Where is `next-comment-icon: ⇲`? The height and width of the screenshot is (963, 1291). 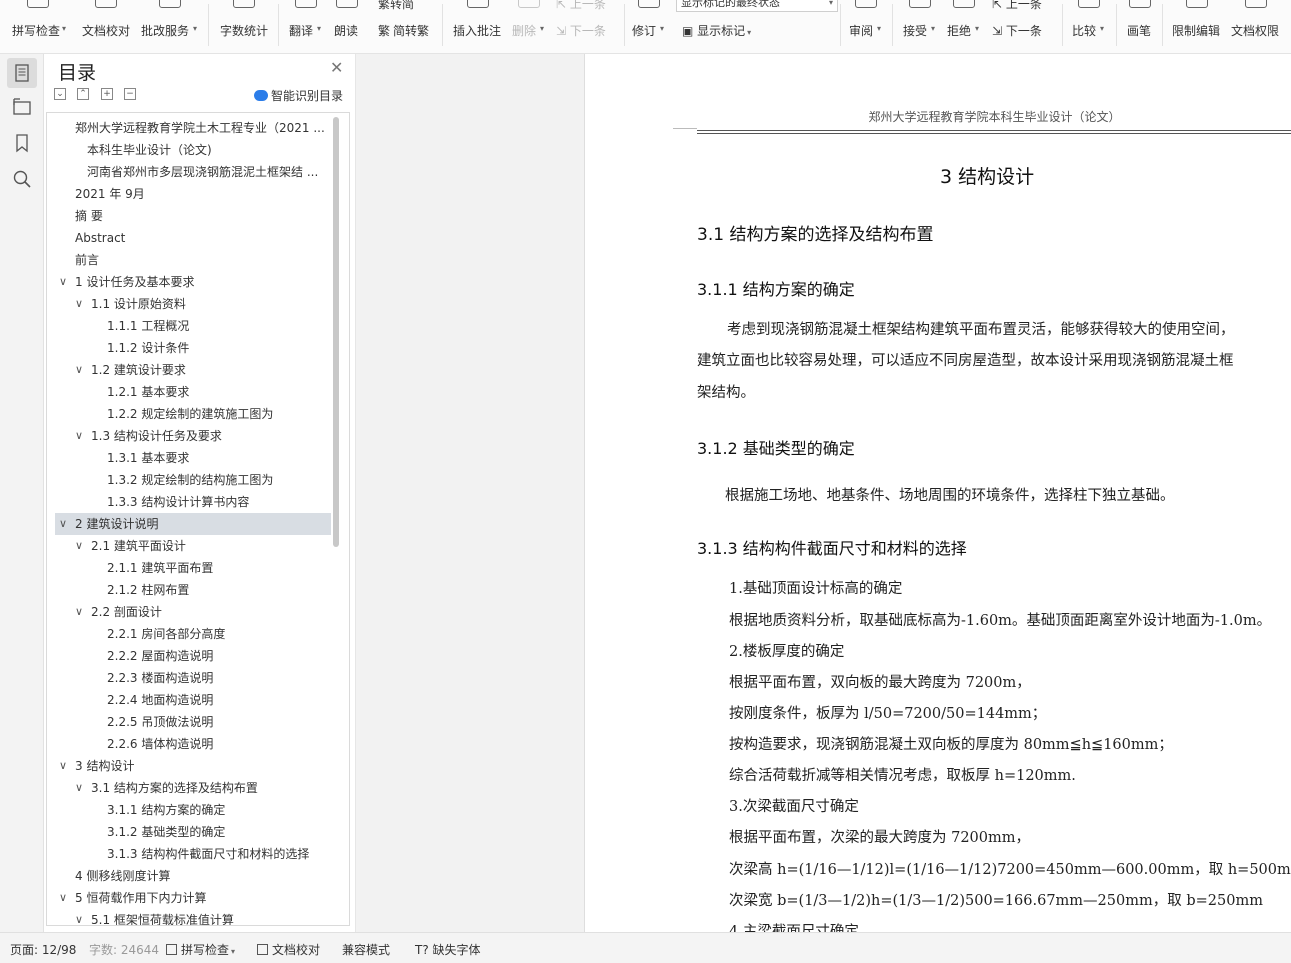
next-comment-icon: ⇲ is located at coordinates (563, 31).